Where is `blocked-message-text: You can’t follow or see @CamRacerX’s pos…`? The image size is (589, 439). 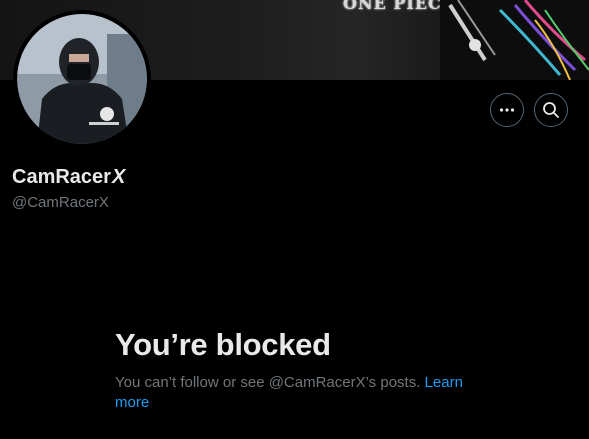 blocked-message-text: You can’t follow or see @CamRacerX’s pos… is located at coordinates (268, 382).